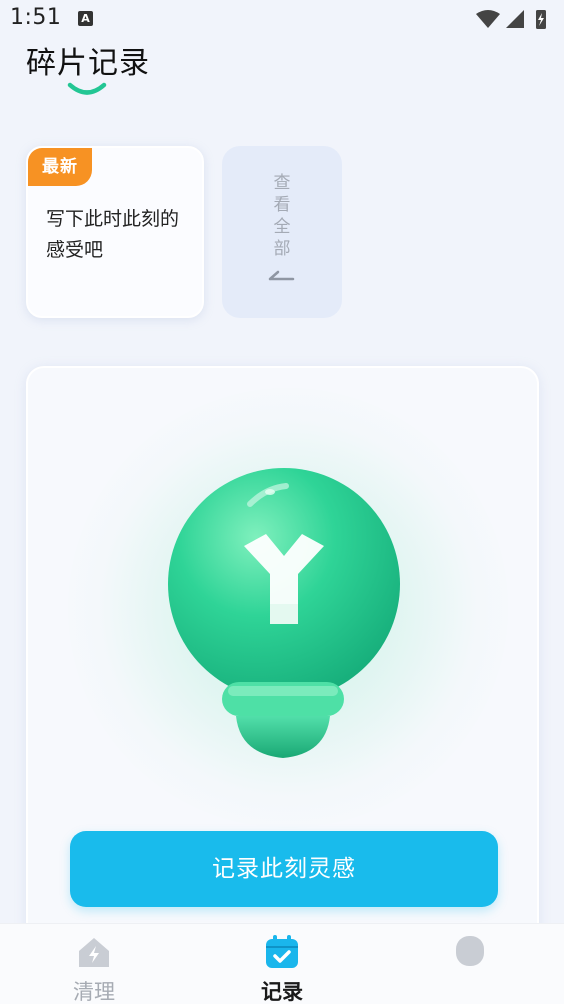 The height and width of the screenshot is (1004, 564). What do you see at coordinates (515, 19) in the screenshot?
I see `signal-icon` at bounding box center [515, 19].